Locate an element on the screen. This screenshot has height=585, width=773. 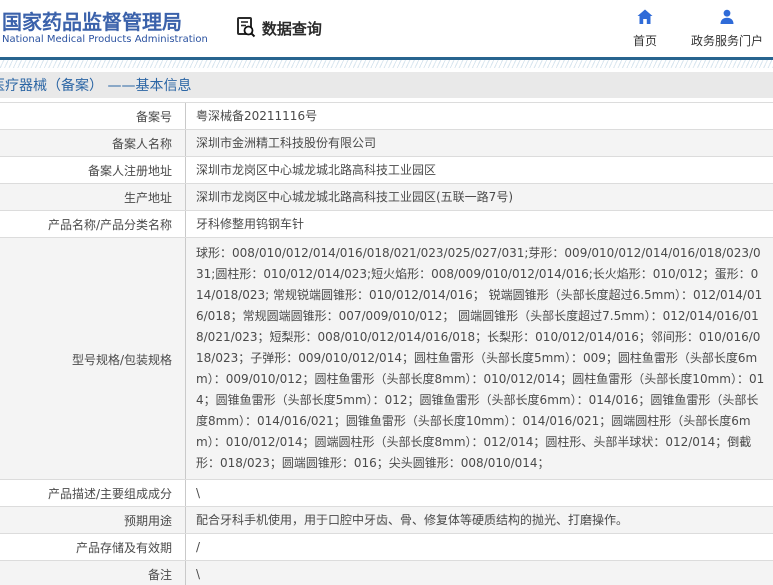
portal-user-icon is located at coordinates (727, 19).